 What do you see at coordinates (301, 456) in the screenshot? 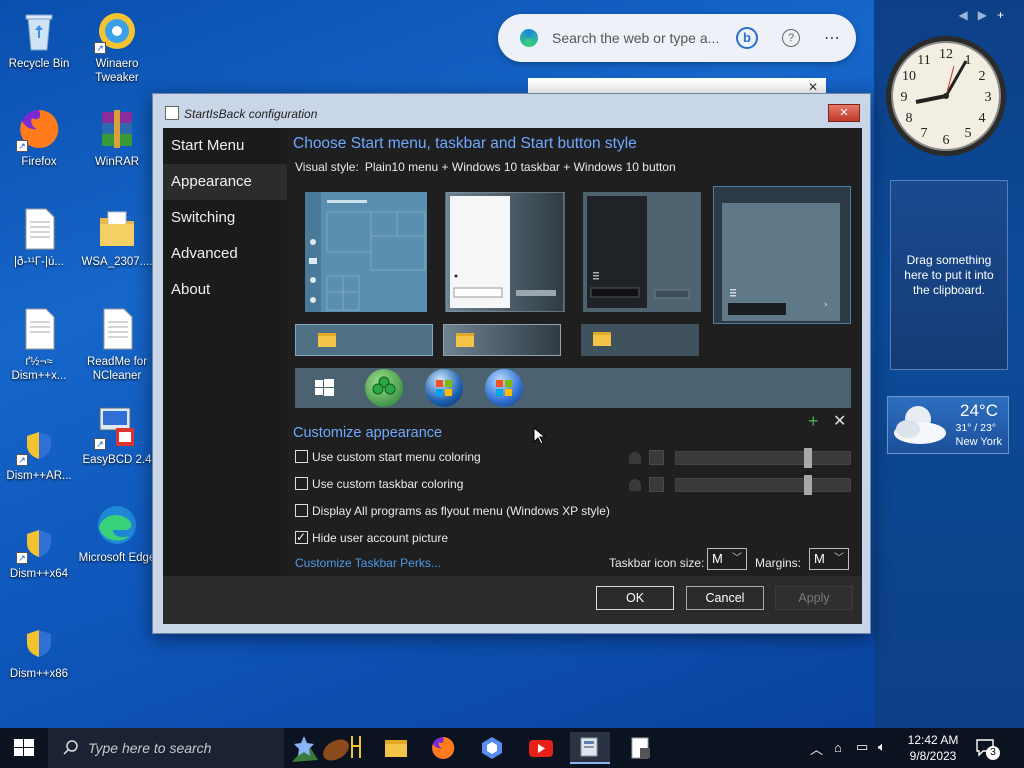
I see `checkbox-start-menu-coloring` at bounding box center [301, 456].